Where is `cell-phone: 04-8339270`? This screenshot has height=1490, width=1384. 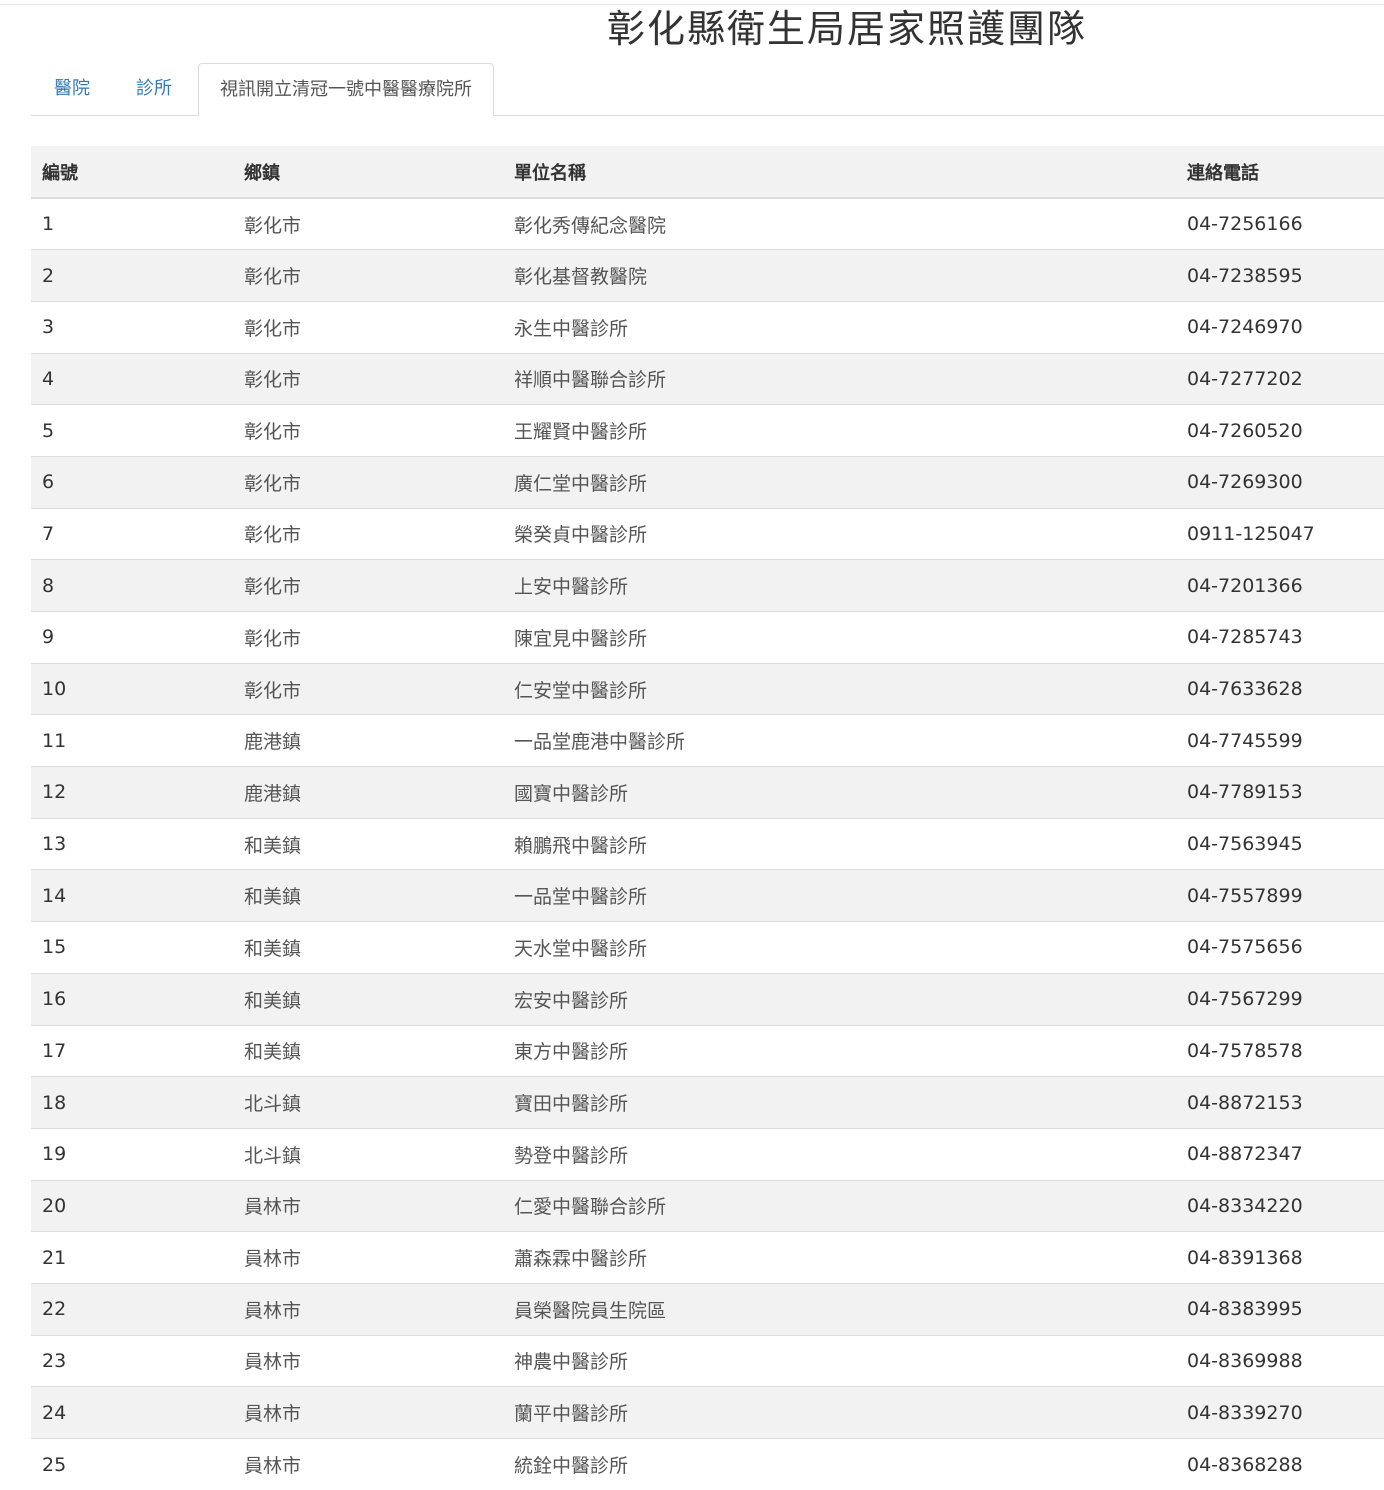
cell-phone: 04-8339270 is located at coordinates (1280, 1413).